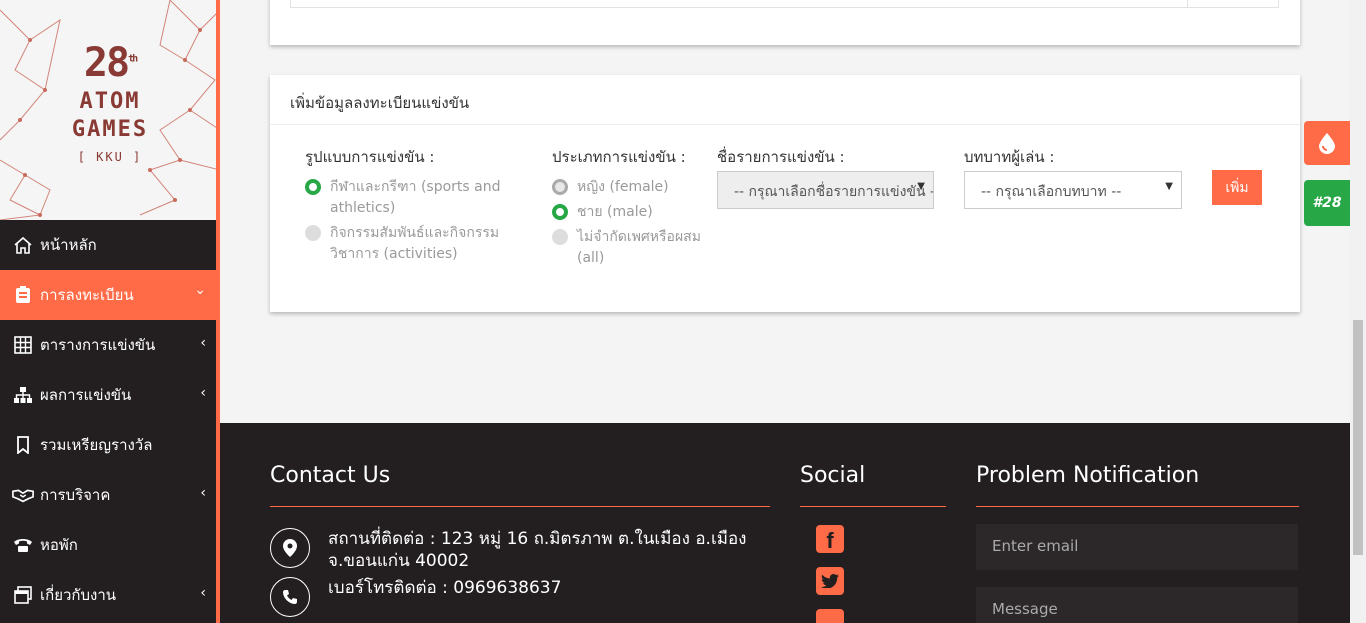  Describe the element at coordinates (1088, 475) in the screenshot. I see `problem-title: Problem Notification` at that location.